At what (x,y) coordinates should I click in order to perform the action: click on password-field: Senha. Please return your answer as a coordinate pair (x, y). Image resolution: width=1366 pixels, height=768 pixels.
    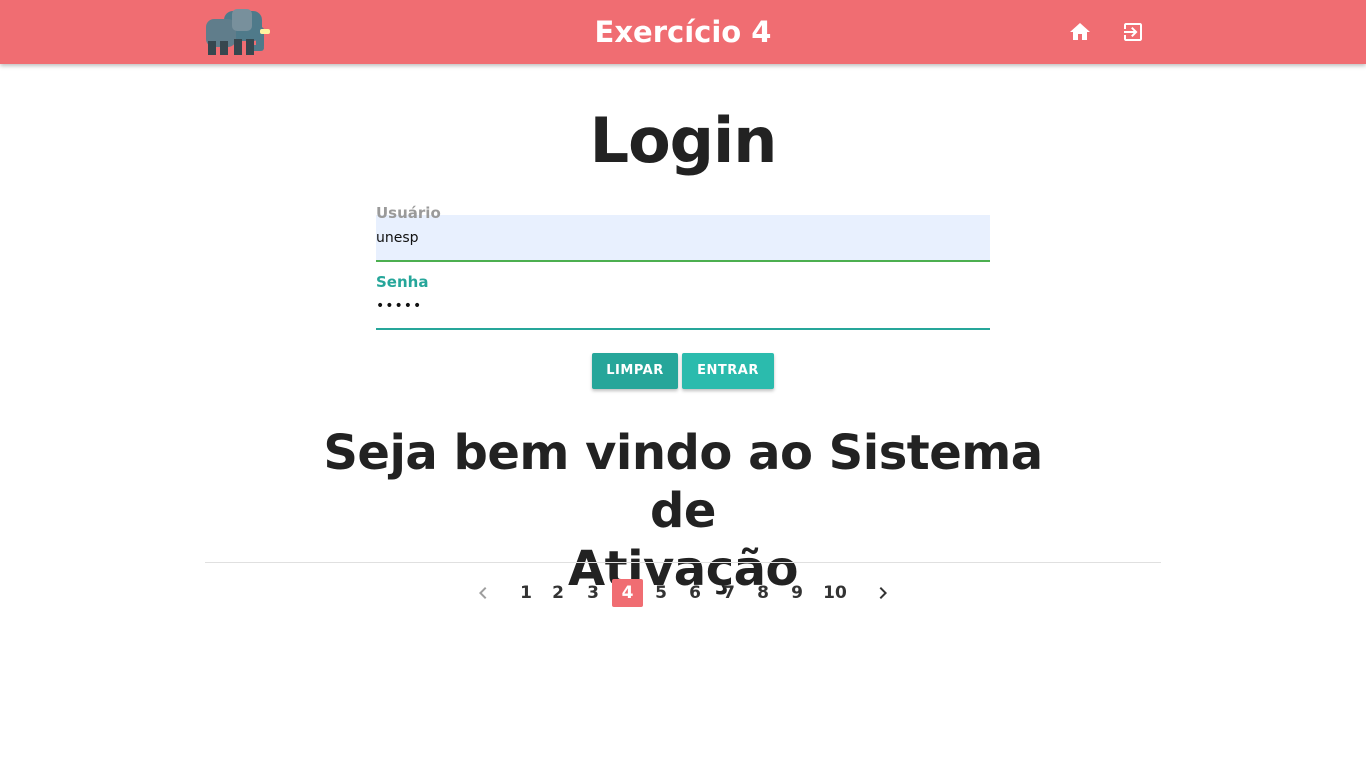
    Looking at the image, I should click on (683, 302).